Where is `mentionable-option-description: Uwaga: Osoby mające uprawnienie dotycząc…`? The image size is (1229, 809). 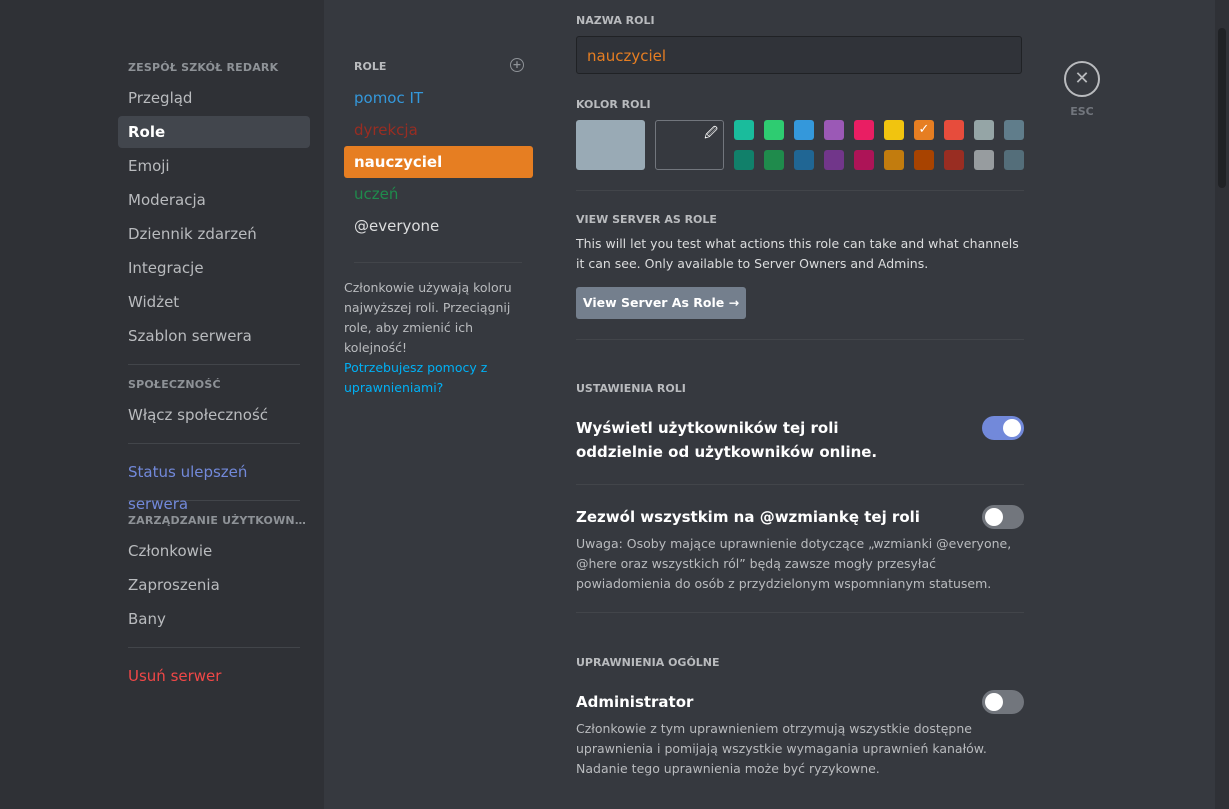
mentionable-option-description: Uwaga: Osoby mające uprawnienie dotycząc… is located at coordinates (794, 563).